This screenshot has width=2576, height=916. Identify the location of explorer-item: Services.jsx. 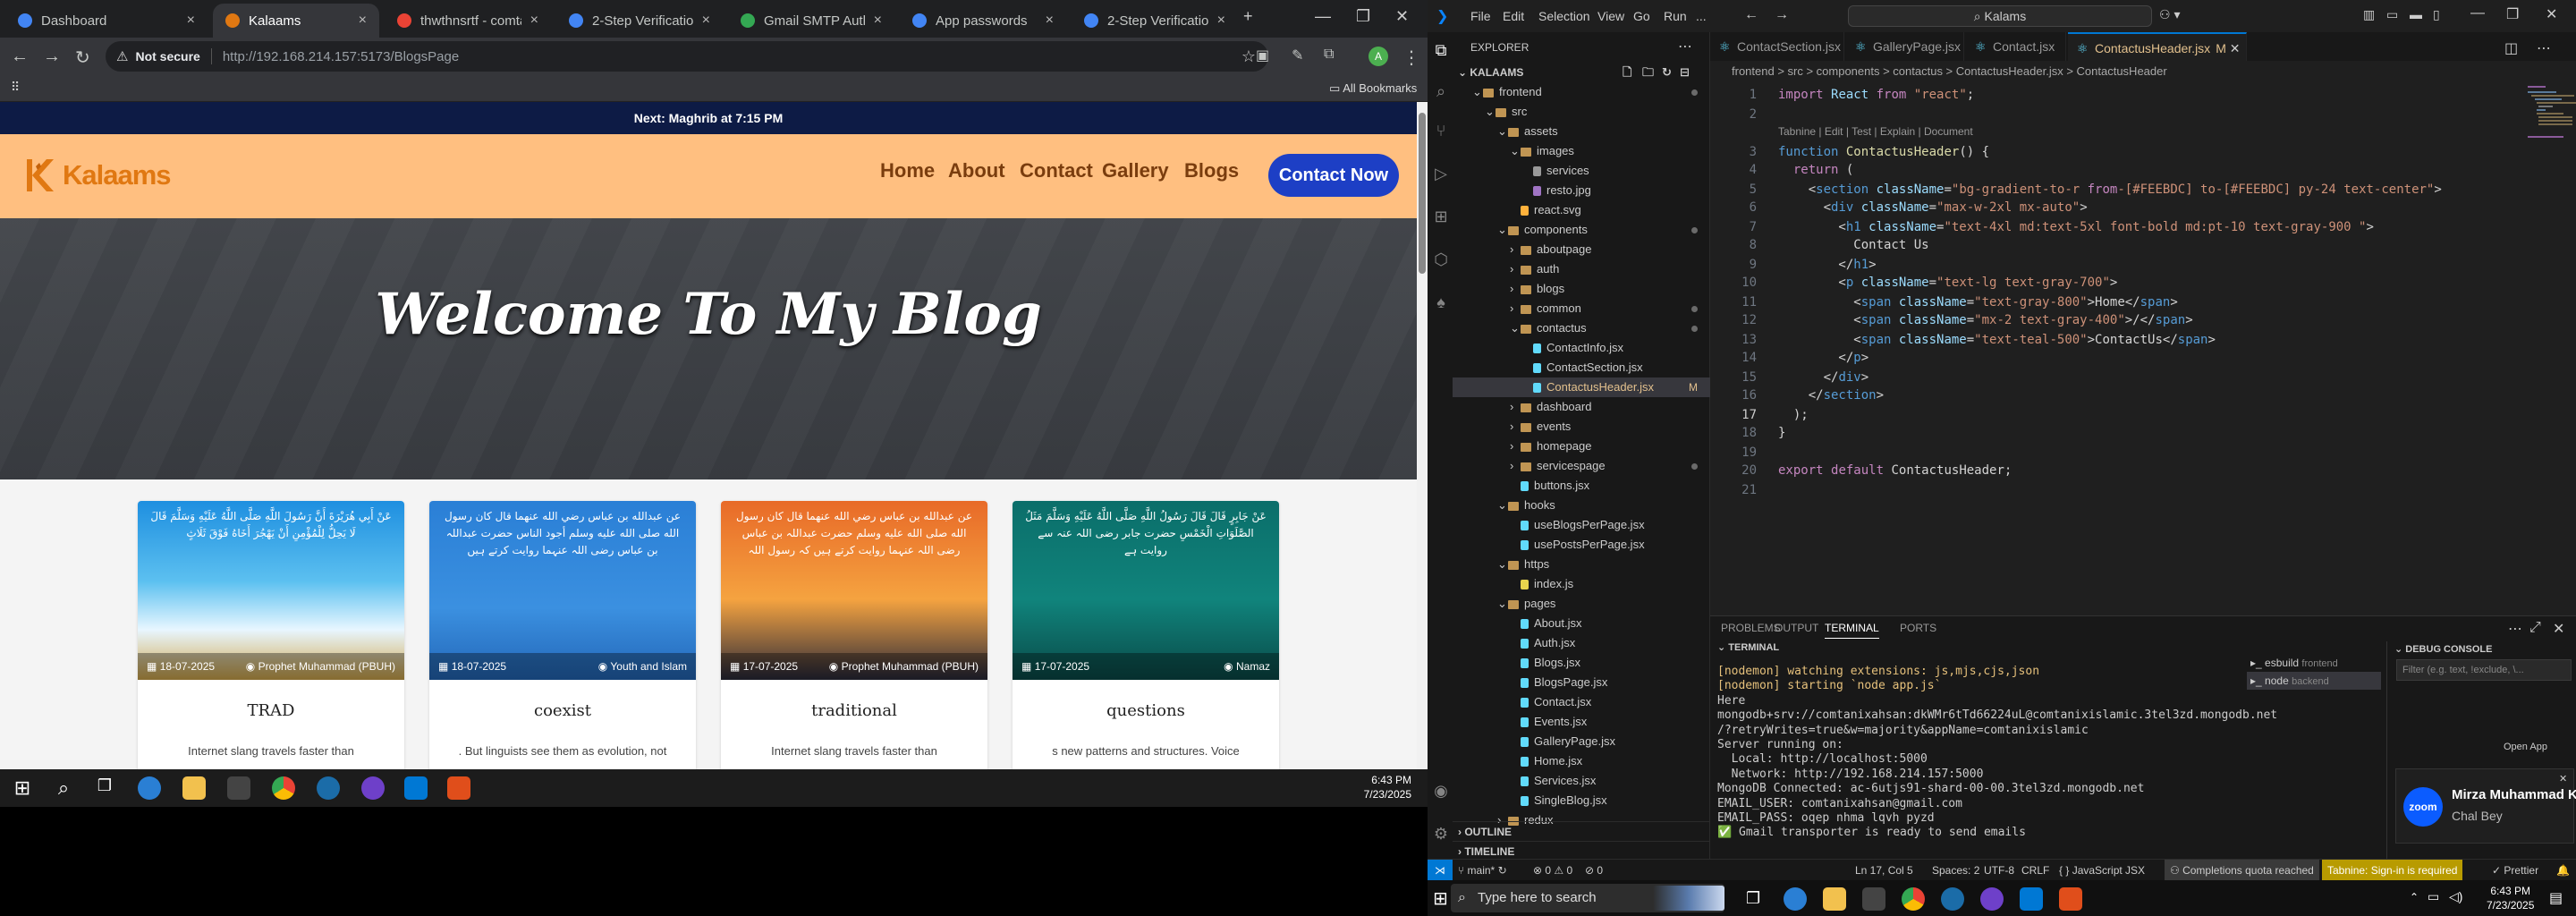
(1581, 781).